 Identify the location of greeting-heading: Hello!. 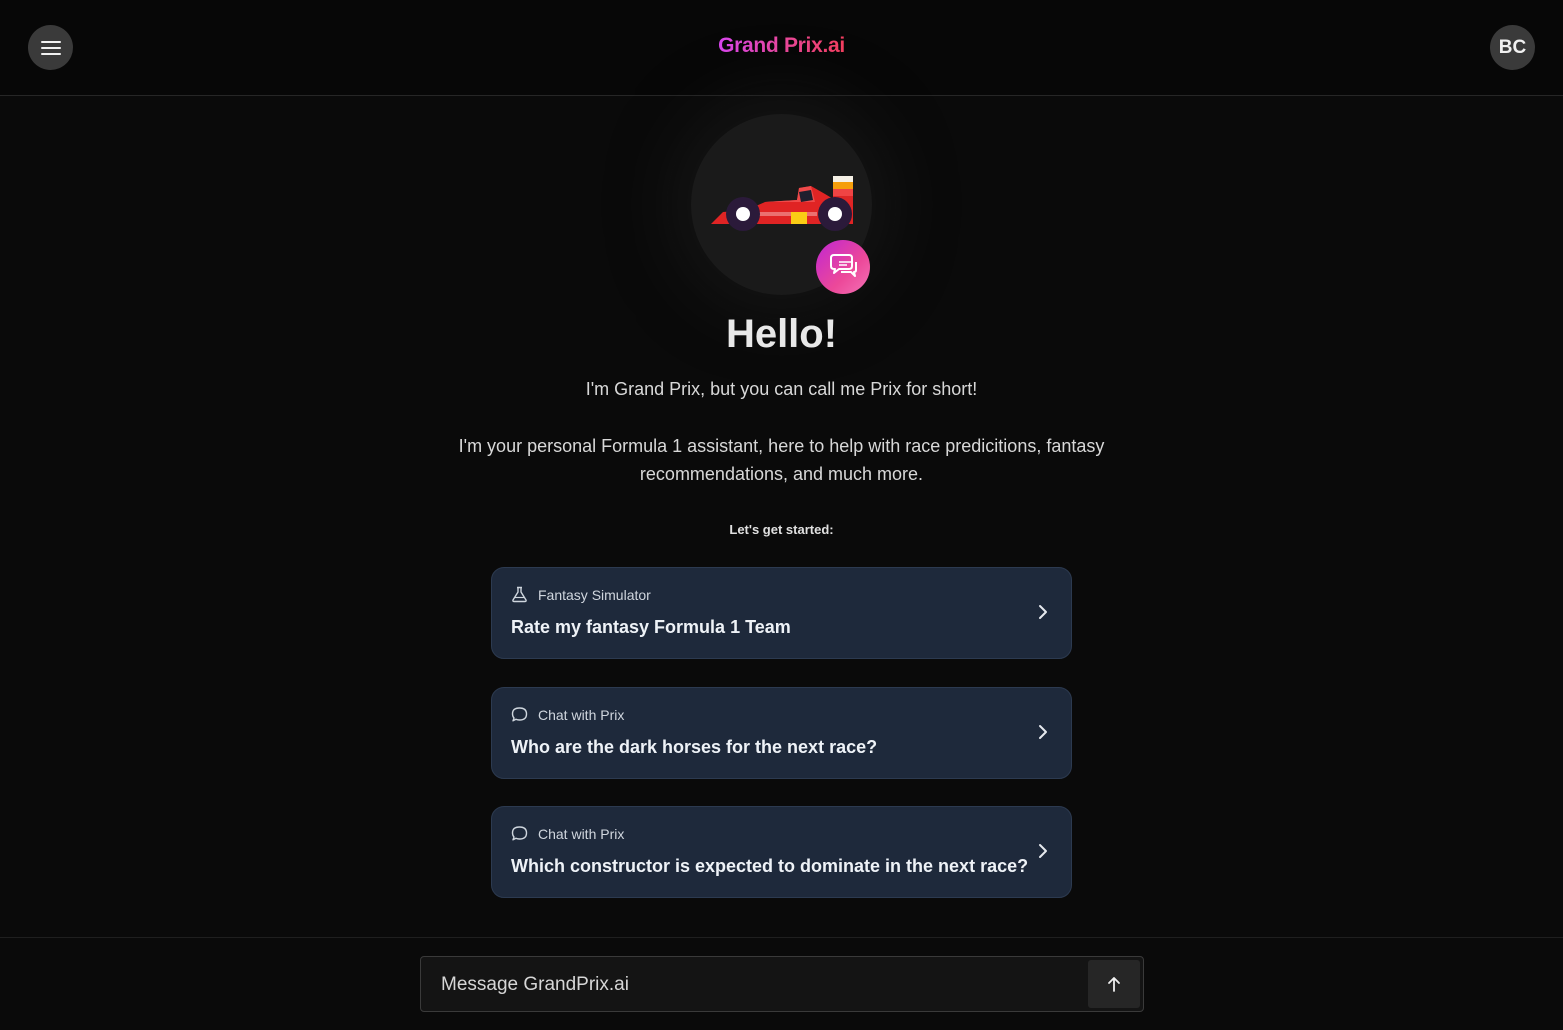
(781, 334).